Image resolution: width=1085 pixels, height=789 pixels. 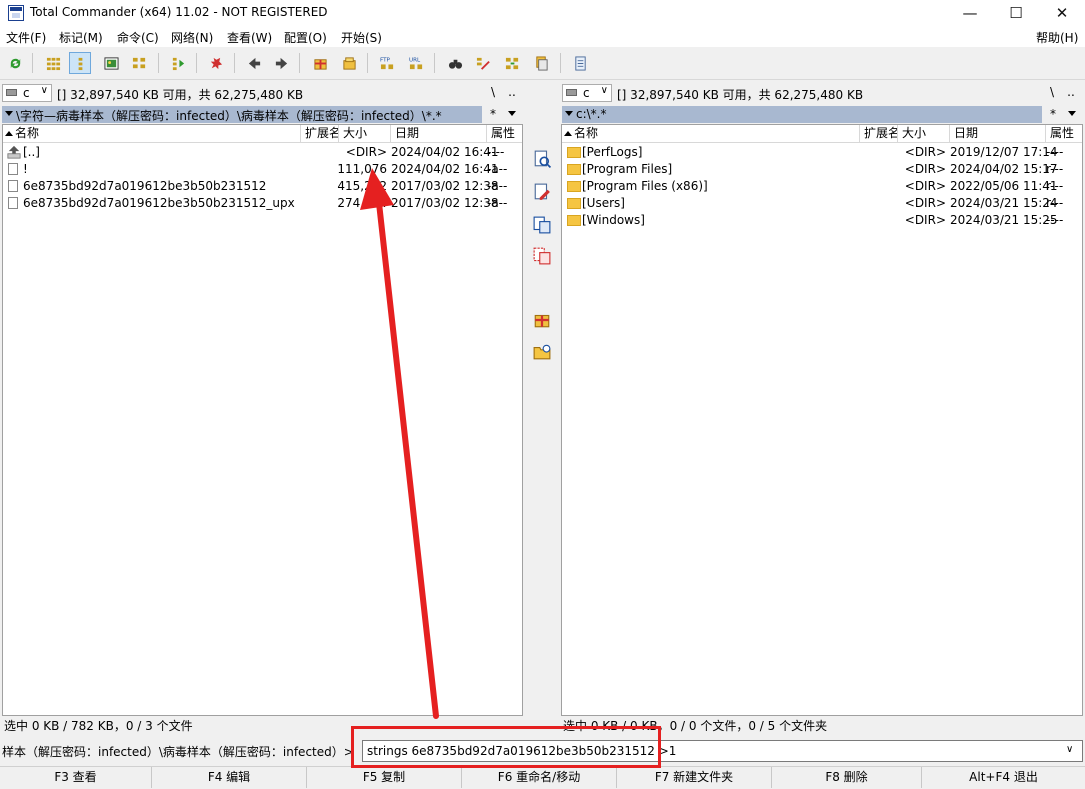 I want to click on left-up-button: .., so click(x=512, y=92).